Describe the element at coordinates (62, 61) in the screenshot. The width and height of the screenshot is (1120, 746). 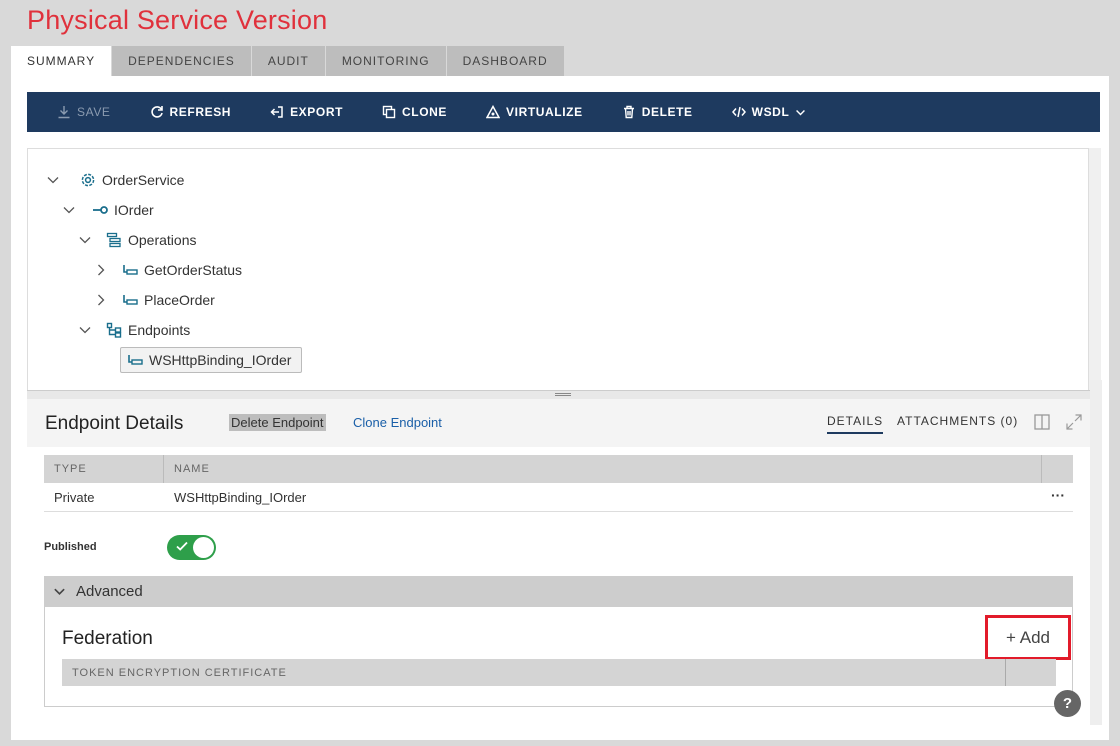
I see `tab-summary: SUMMARY` at that location.